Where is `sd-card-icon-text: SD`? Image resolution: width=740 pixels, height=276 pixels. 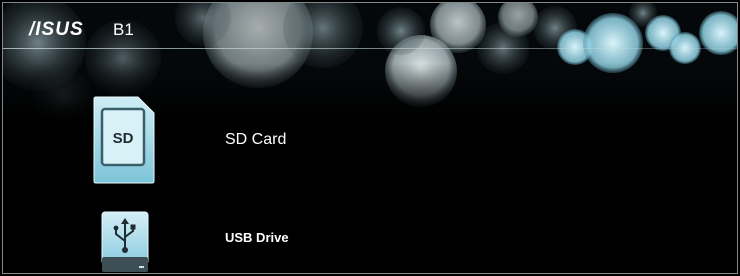
sd-card-icon-text: SD is located at coordinates (123, 138).